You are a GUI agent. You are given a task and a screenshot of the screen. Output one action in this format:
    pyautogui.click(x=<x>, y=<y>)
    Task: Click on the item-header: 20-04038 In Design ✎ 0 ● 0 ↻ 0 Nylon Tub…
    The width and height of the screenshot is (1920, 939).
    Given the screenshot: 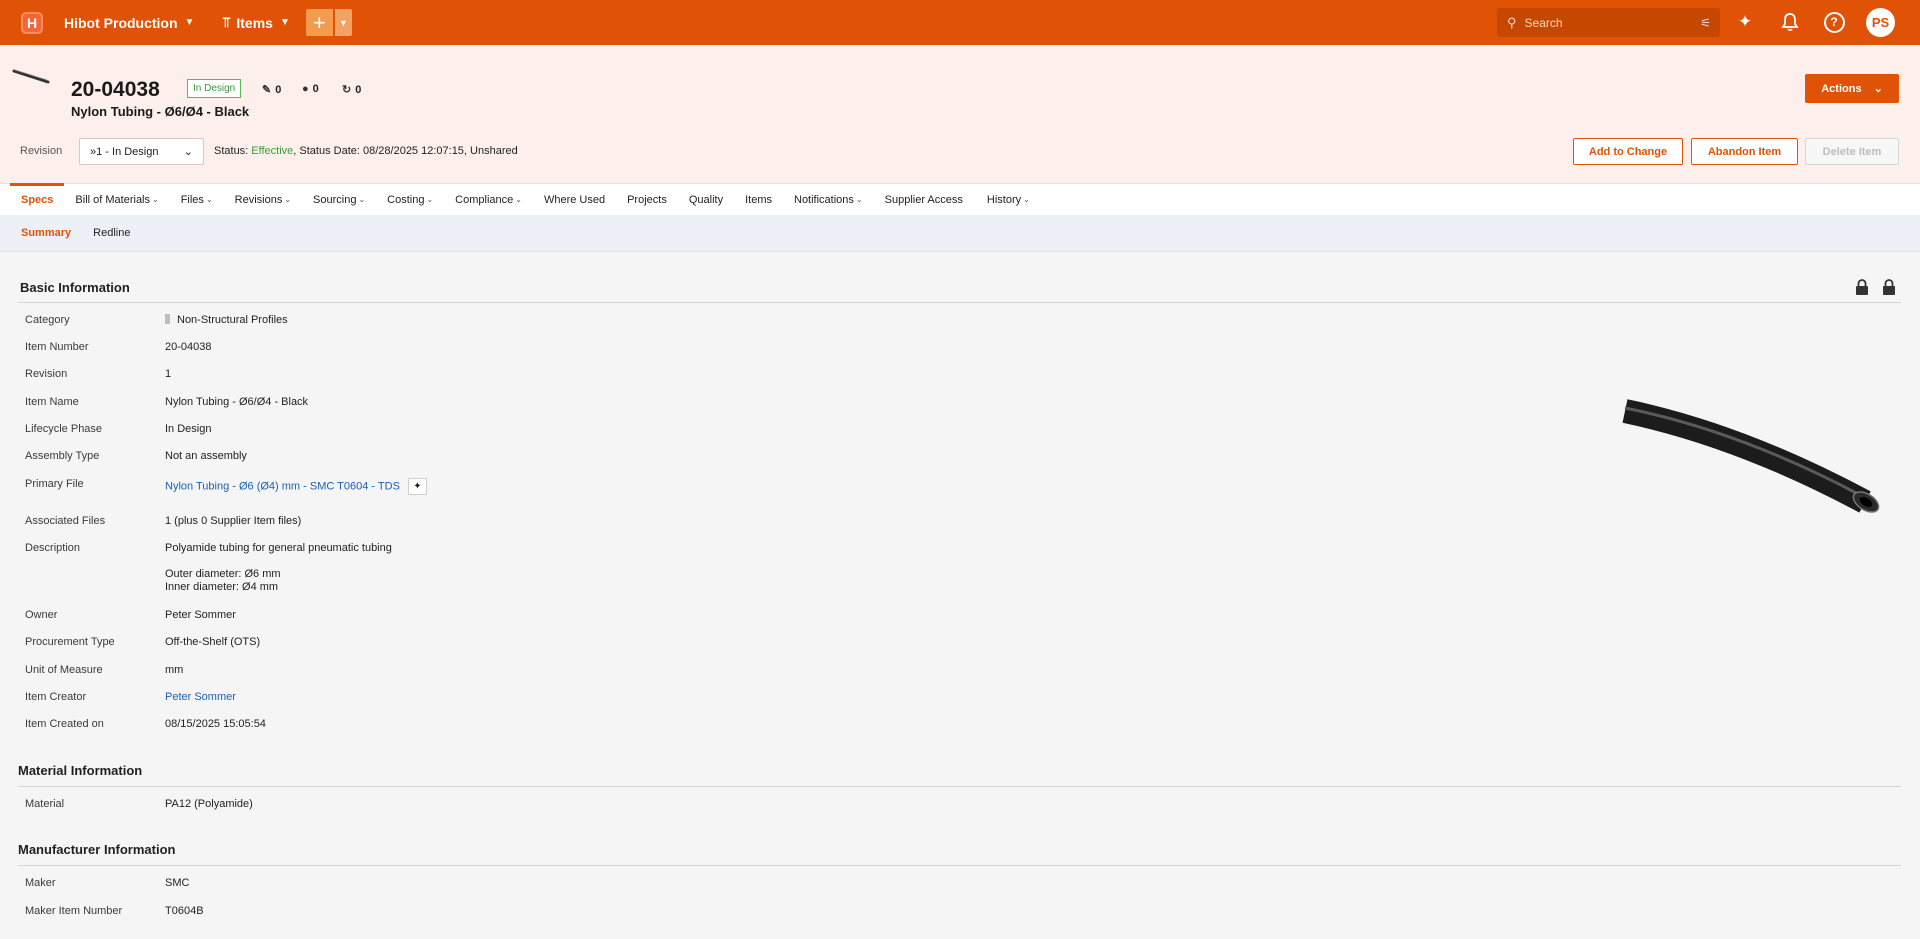 What is the action you would take?
    pyautogui.click(x=960, y=114)
    